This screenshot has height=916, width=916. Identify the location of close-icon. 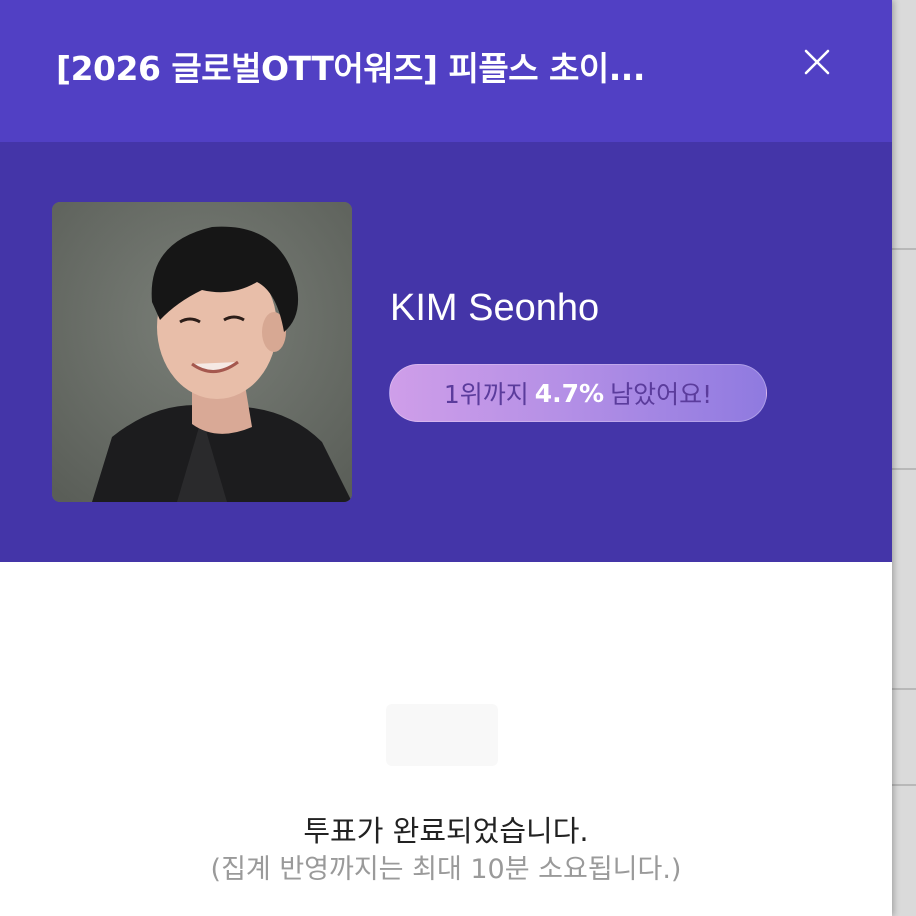
(817, 62).